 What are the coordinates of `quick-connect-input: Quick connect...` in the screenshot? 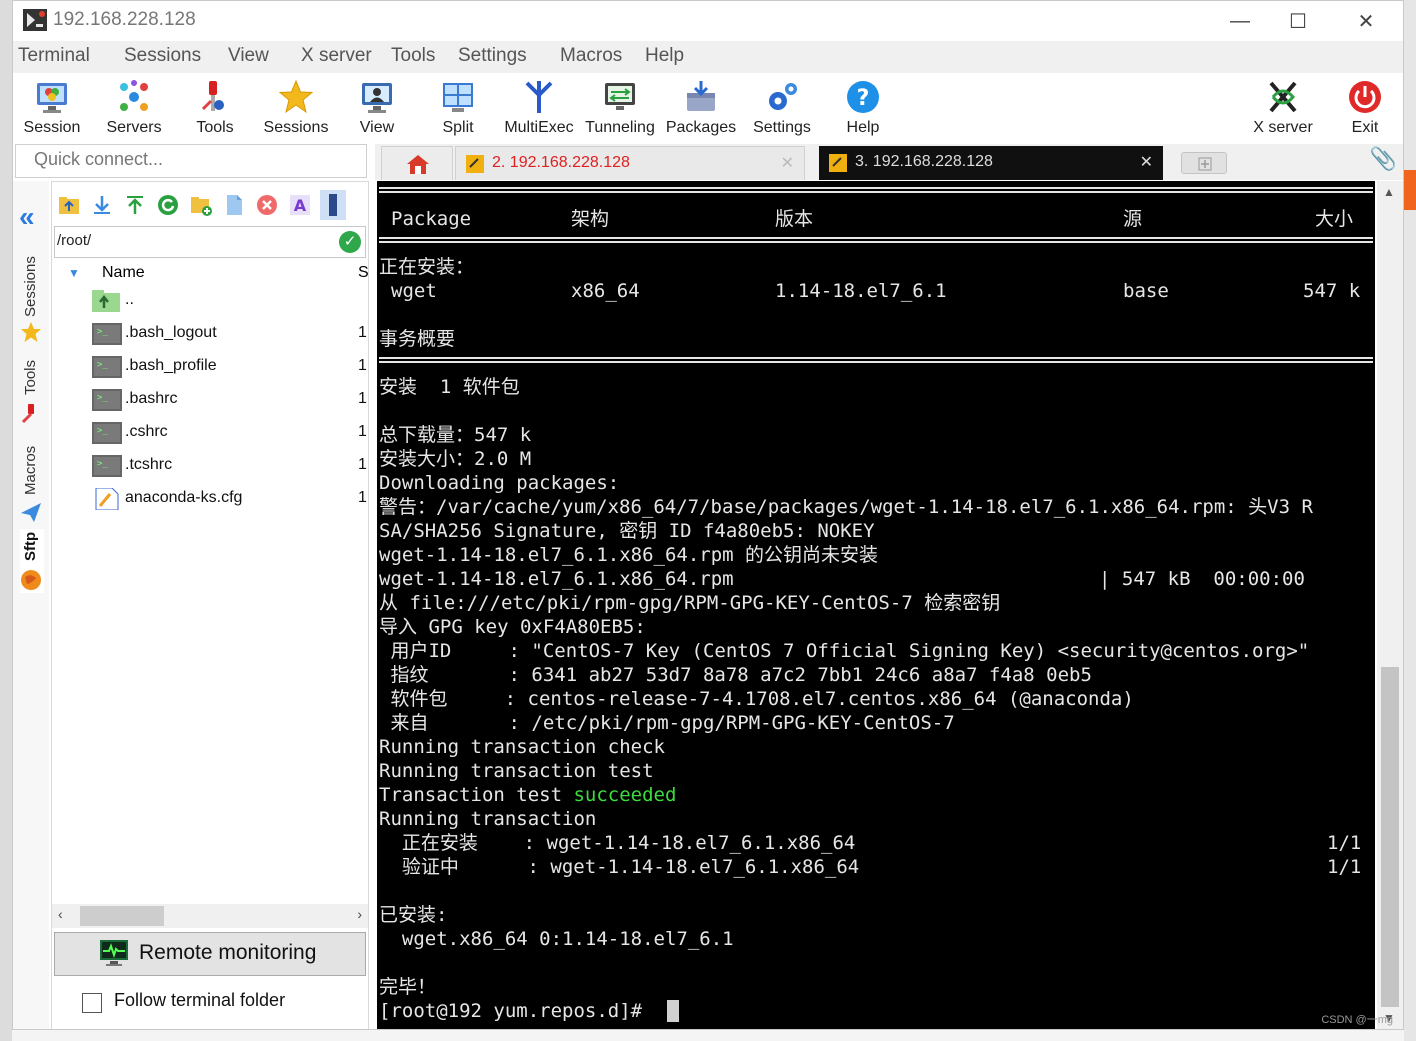 It's located at (191, 161).